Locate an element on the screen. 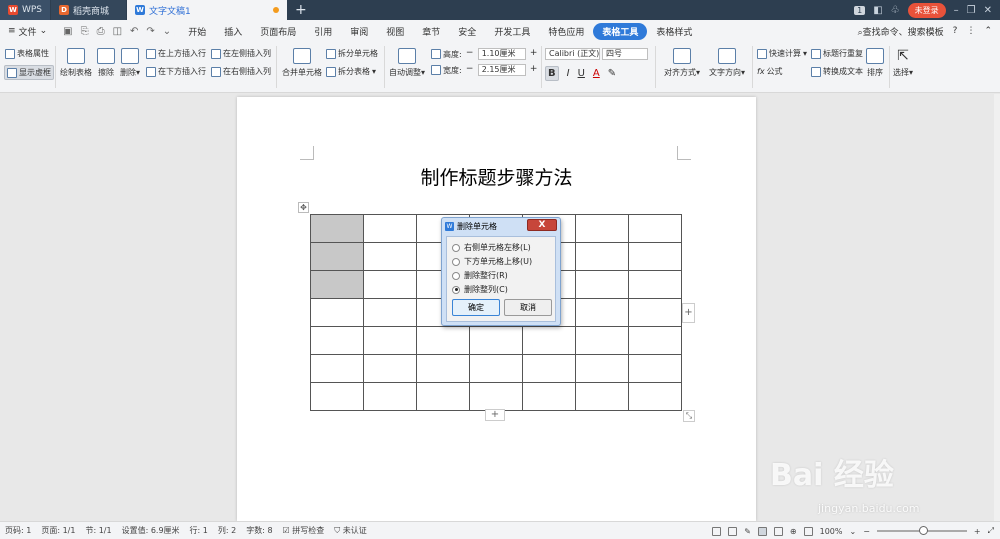 The width and height of the screenshot is (1000, 539). help-icon: ? is located at coordinates (955, 31).